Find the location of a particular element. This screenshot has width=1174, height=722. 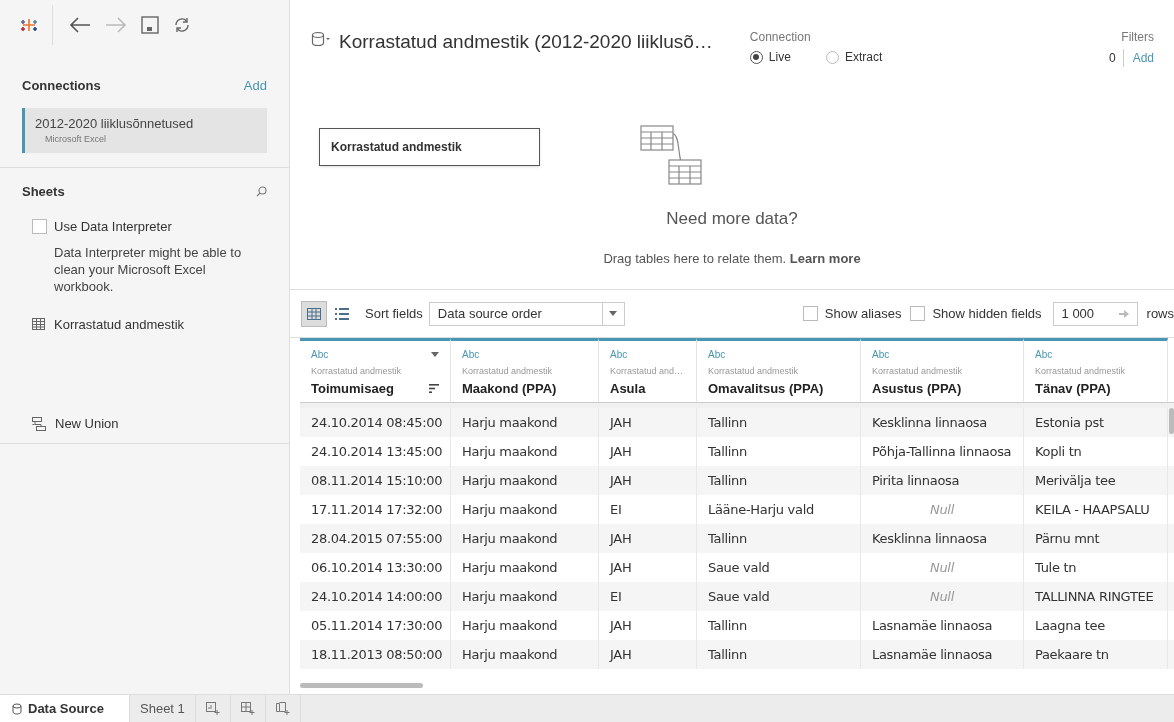

table-cell-text: 24.10.2014 13:45:00 is located at coordinates (377, 451).